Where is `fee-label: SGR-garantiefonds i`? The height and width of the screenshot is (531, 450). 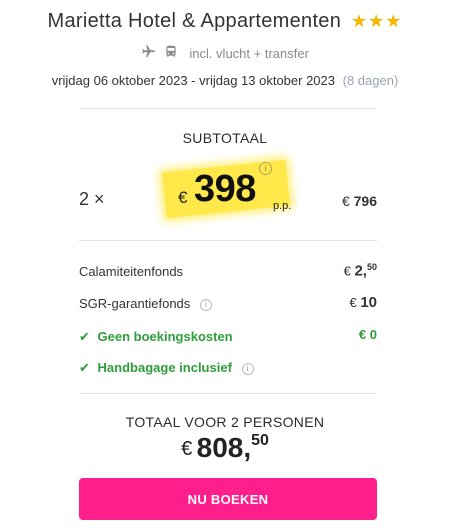 fee-label: SGR-garantiefonds i is located at coordinates (145, 303).